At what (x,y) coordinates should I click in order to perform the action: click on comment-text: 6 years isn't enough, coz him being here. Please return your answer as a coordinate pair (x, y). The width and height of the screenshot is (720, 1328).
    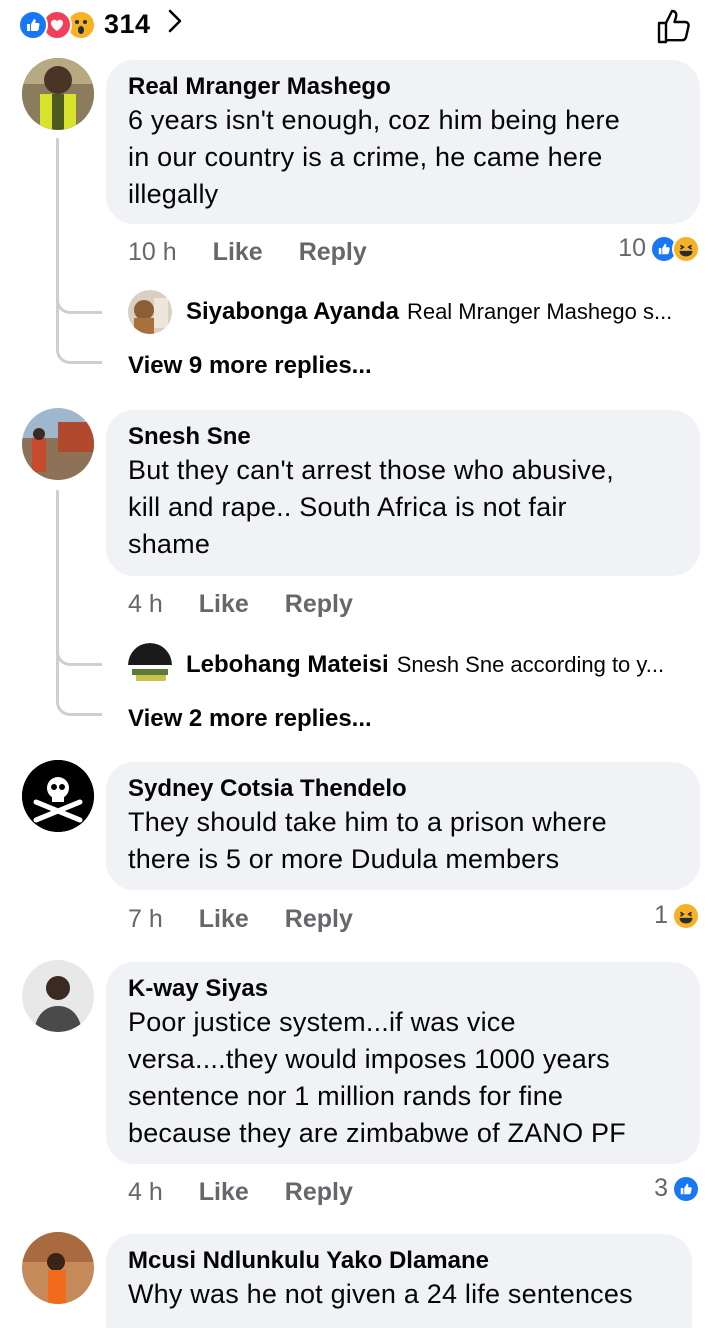
    Looking at the image, I should click on (374, 120).